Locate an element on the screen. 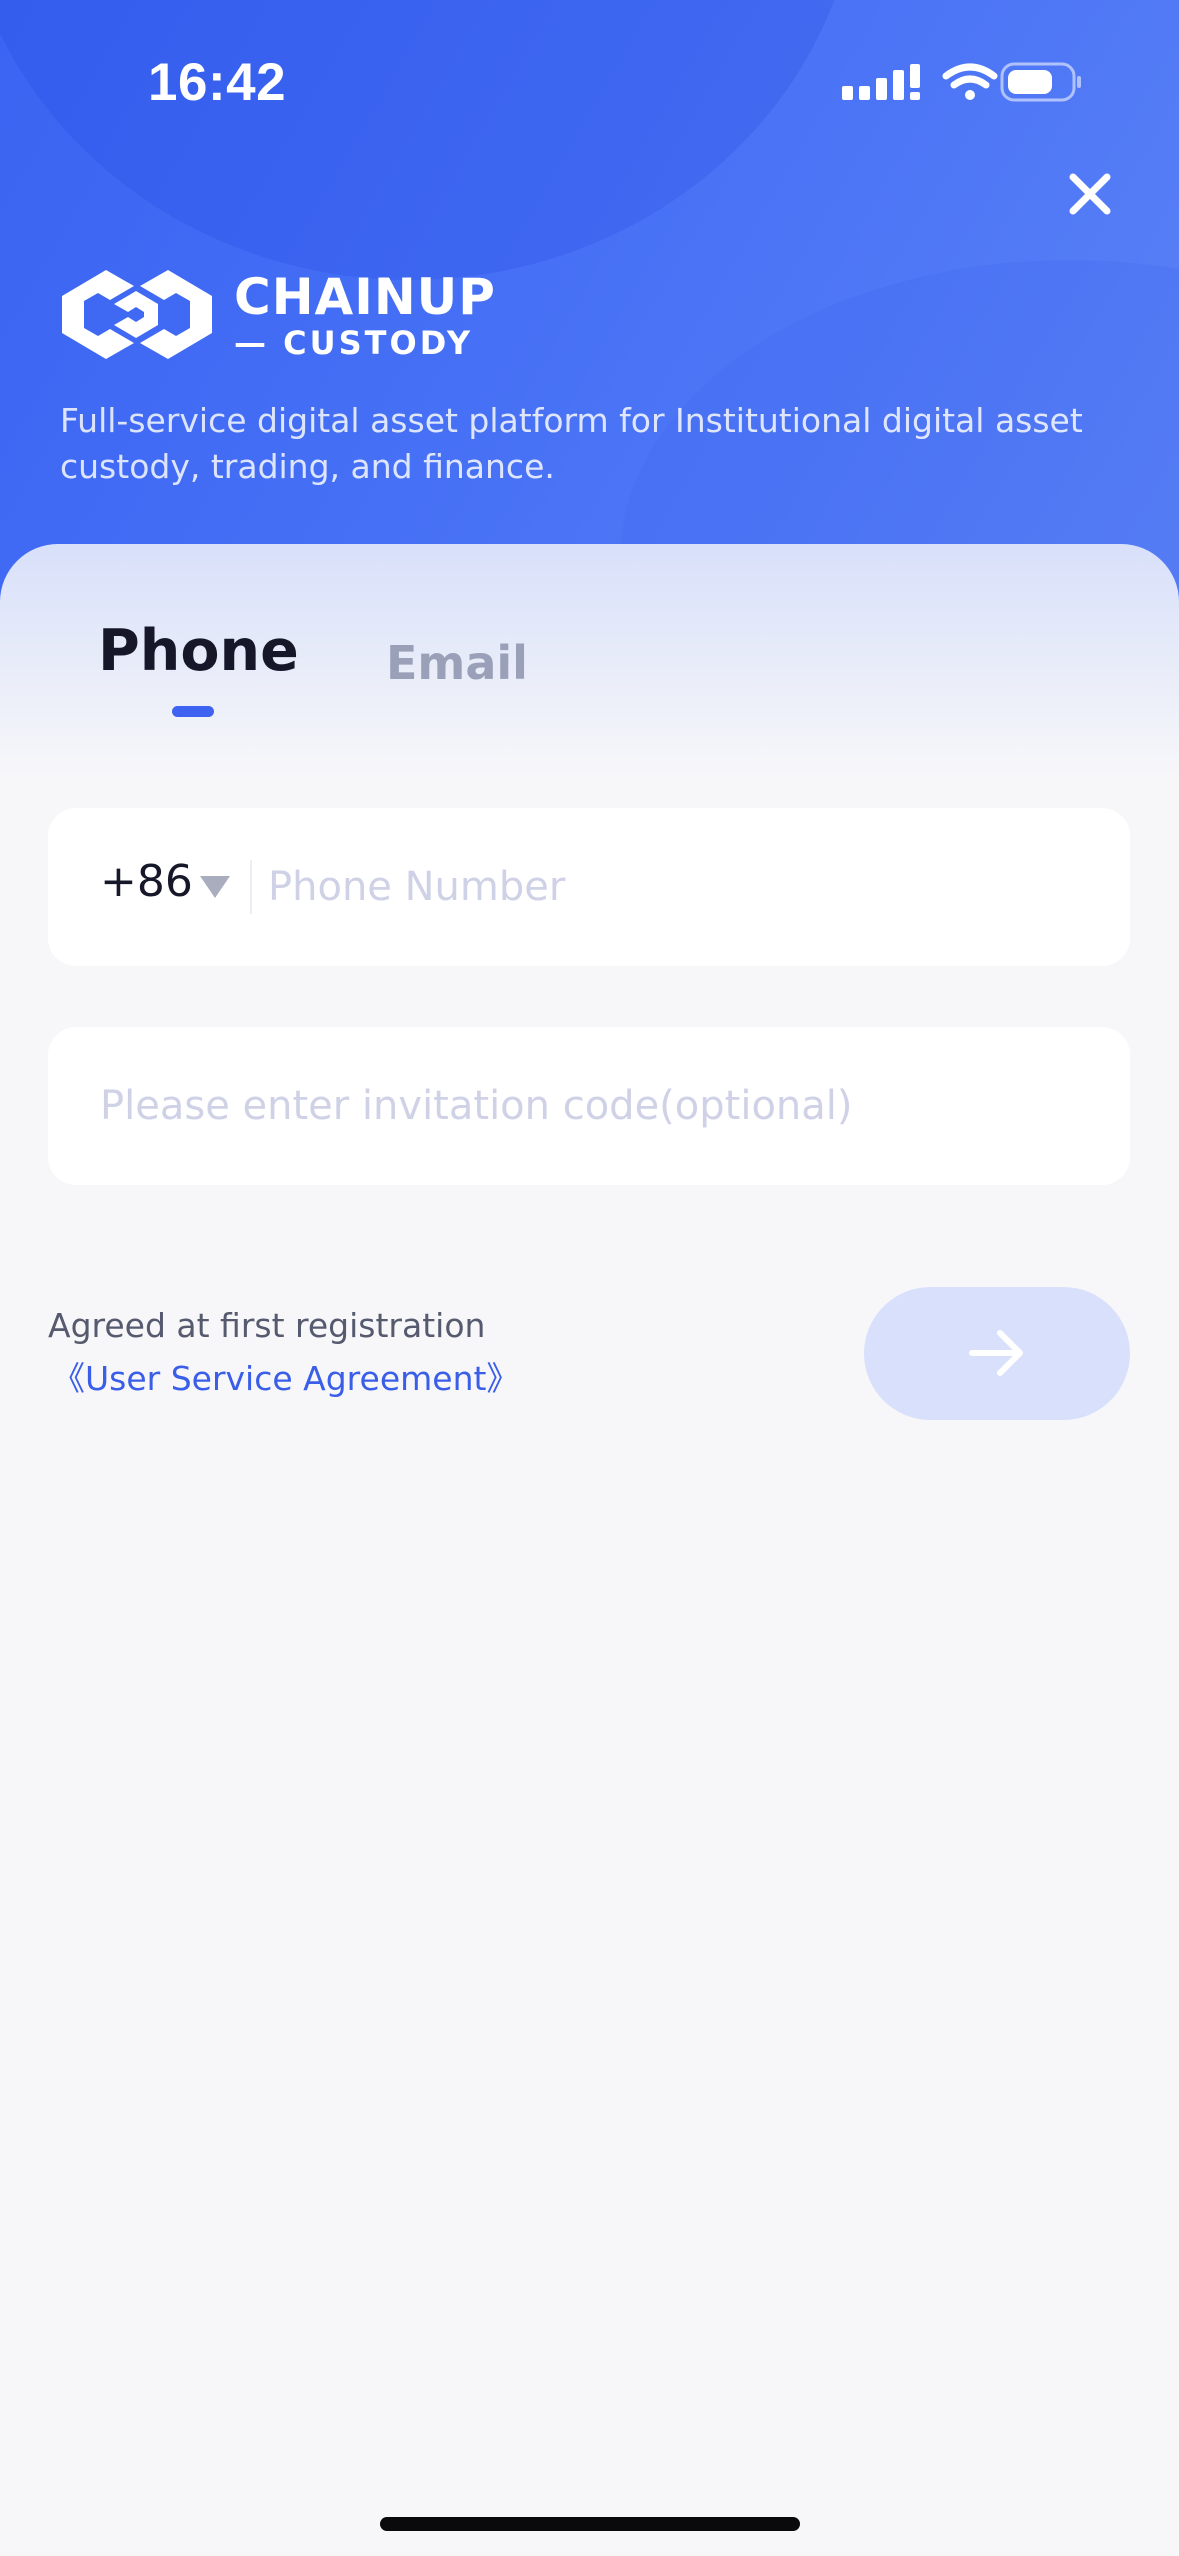 The image size is (1179, 2556). field-divider is located at coordinates (251, 887).